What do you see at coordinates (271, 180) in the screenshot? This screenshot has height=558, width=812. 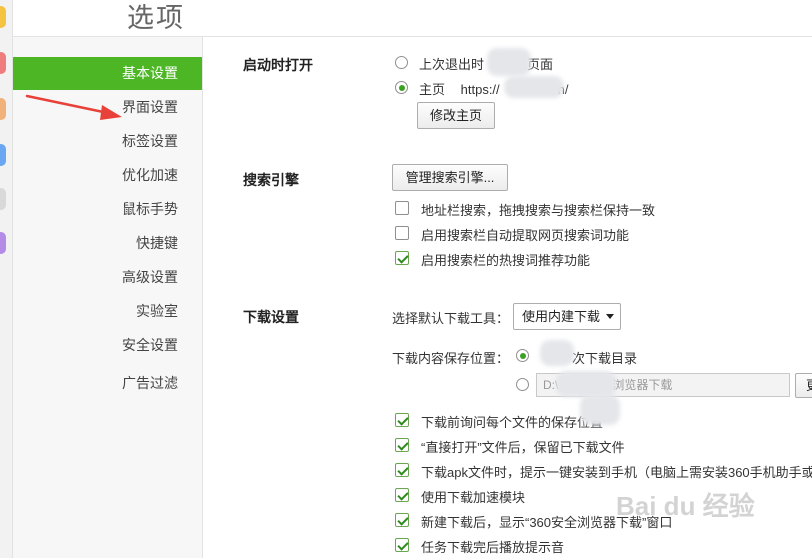 I see `search-section-label: 搜索引擎` at bounding box center [271, 180].